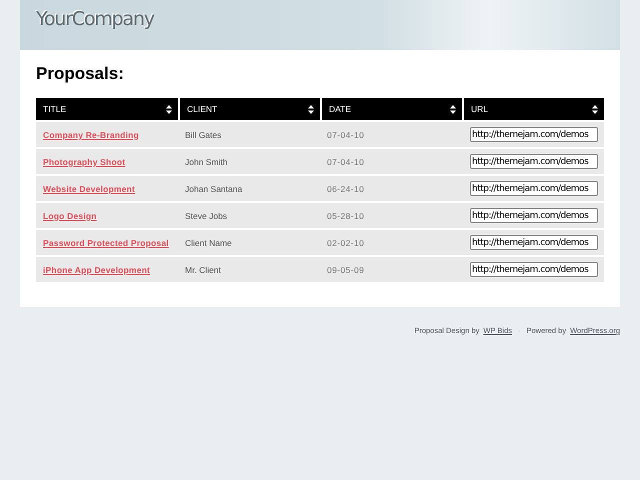 Image resolution: width=640 pixels, height=480 pixels. What do you see at coordinates (206, 215) in the screenshot?
I see `client-name: Steve Jobs` at bounding box center [206, 215].